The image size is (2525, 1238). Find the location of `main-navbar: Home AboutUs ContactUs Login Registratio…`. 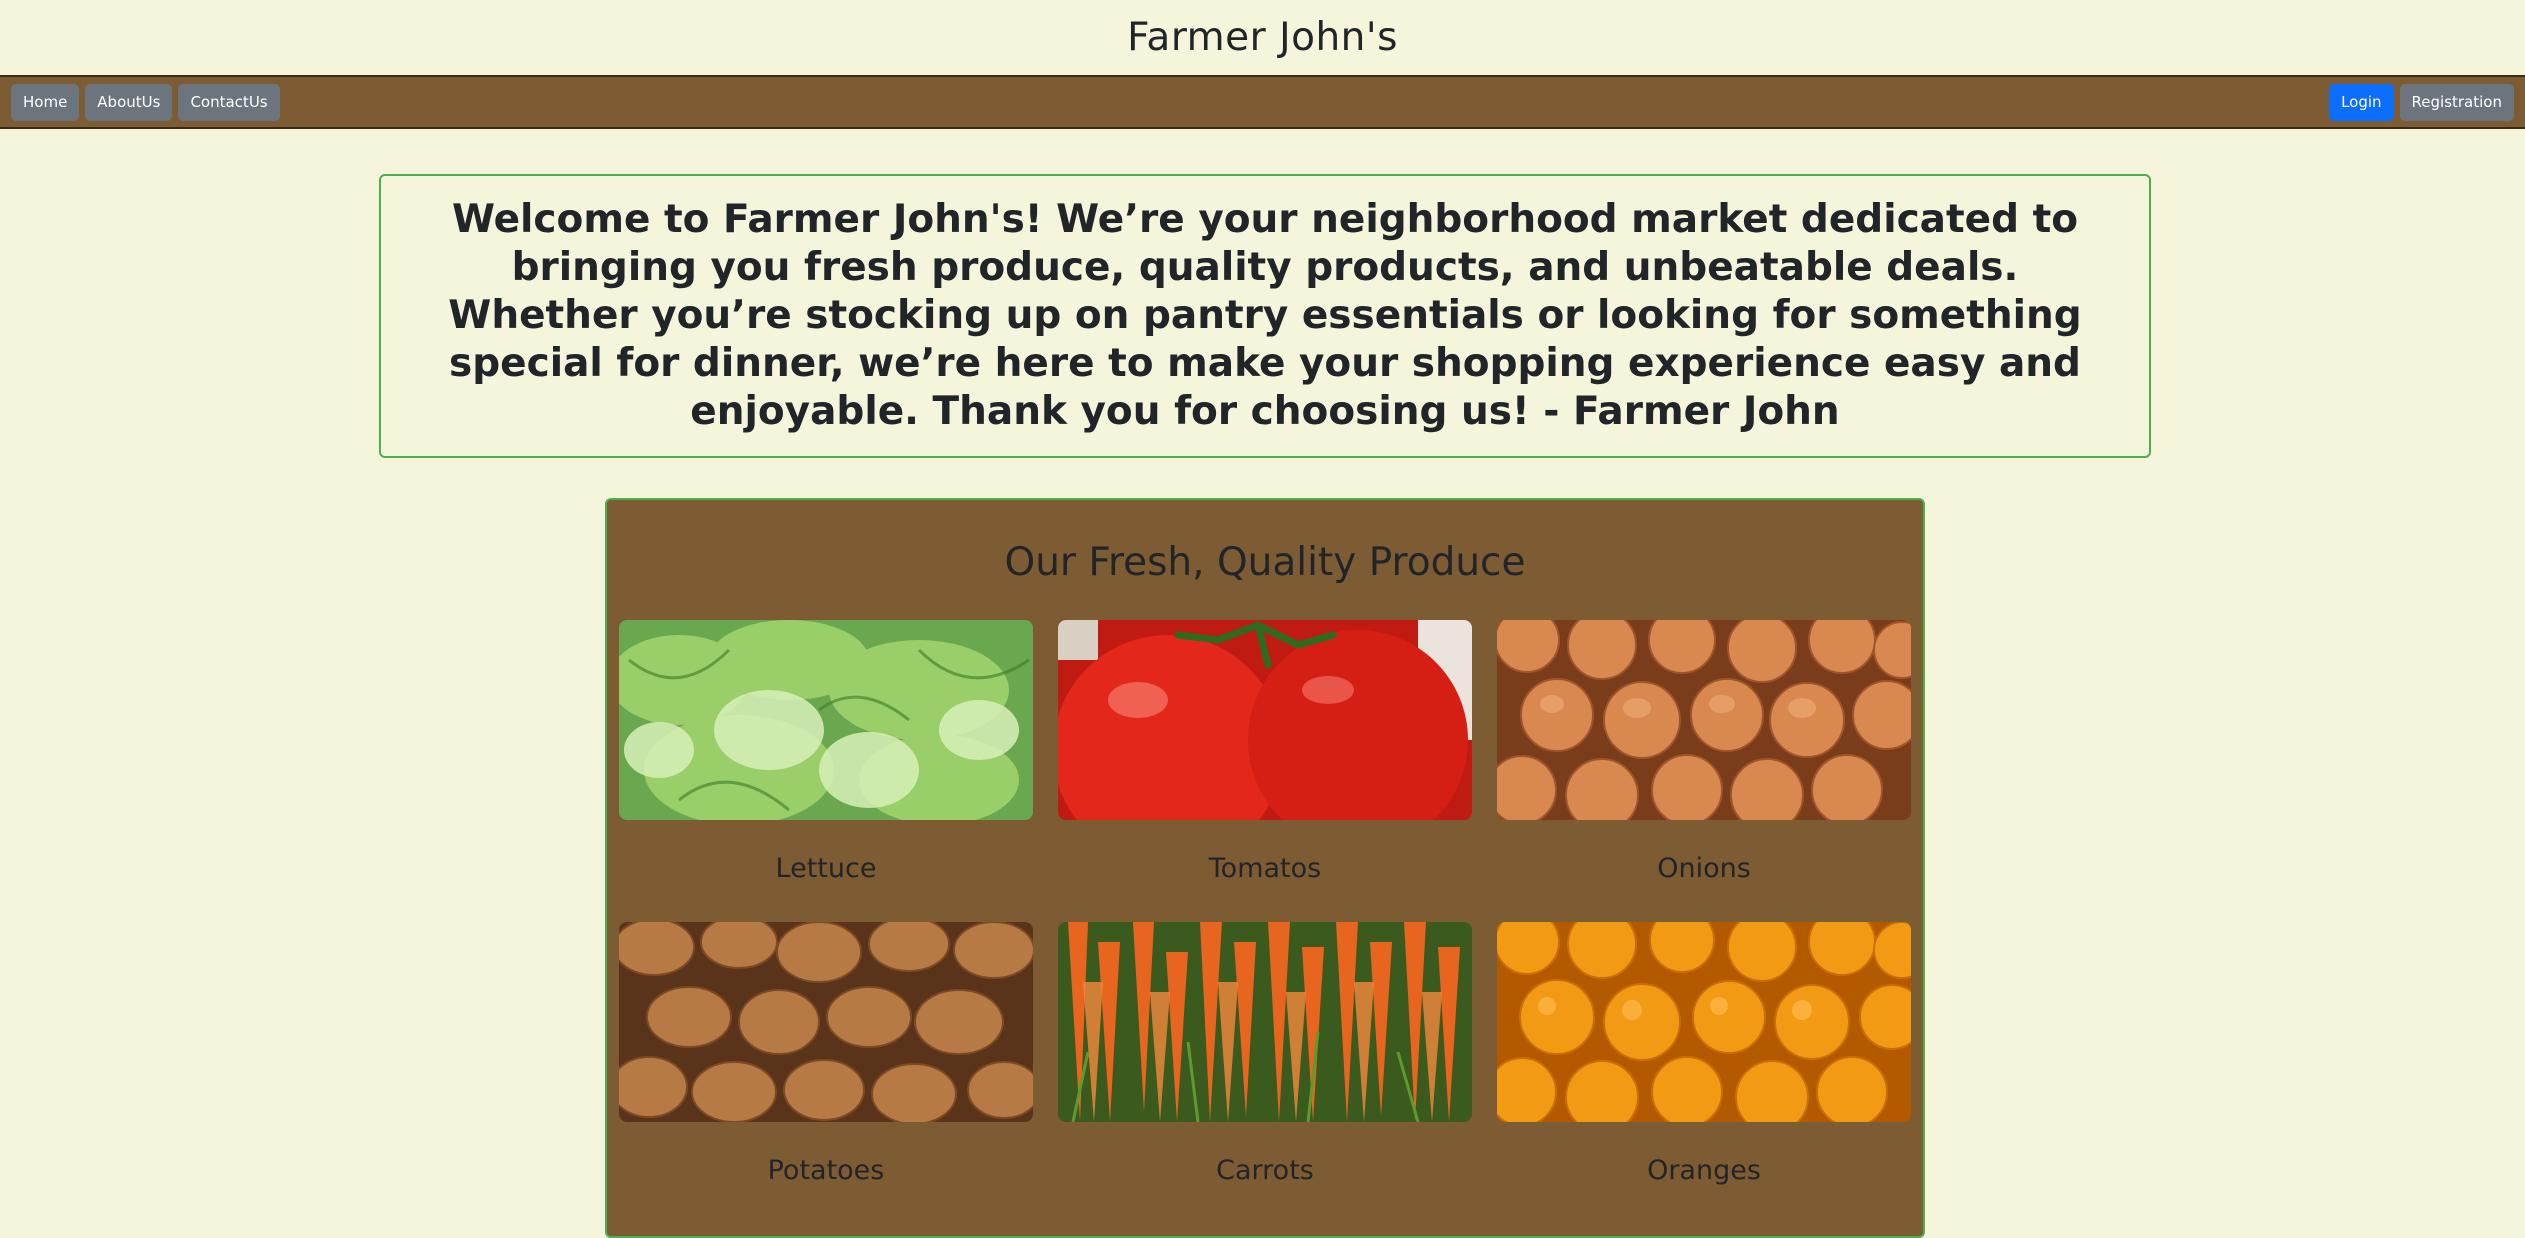

main-navbar: Home AboutUs ContactUs Login Registratio… is located at coordinates (1262, 102).